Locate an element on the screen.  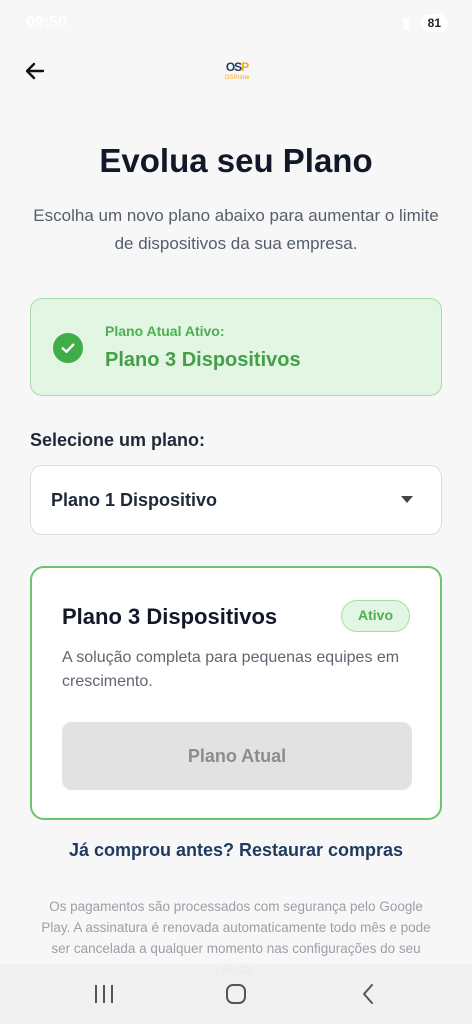
current-plan-label: Plano Atual Ativo: is located at coordinates (165, 331).